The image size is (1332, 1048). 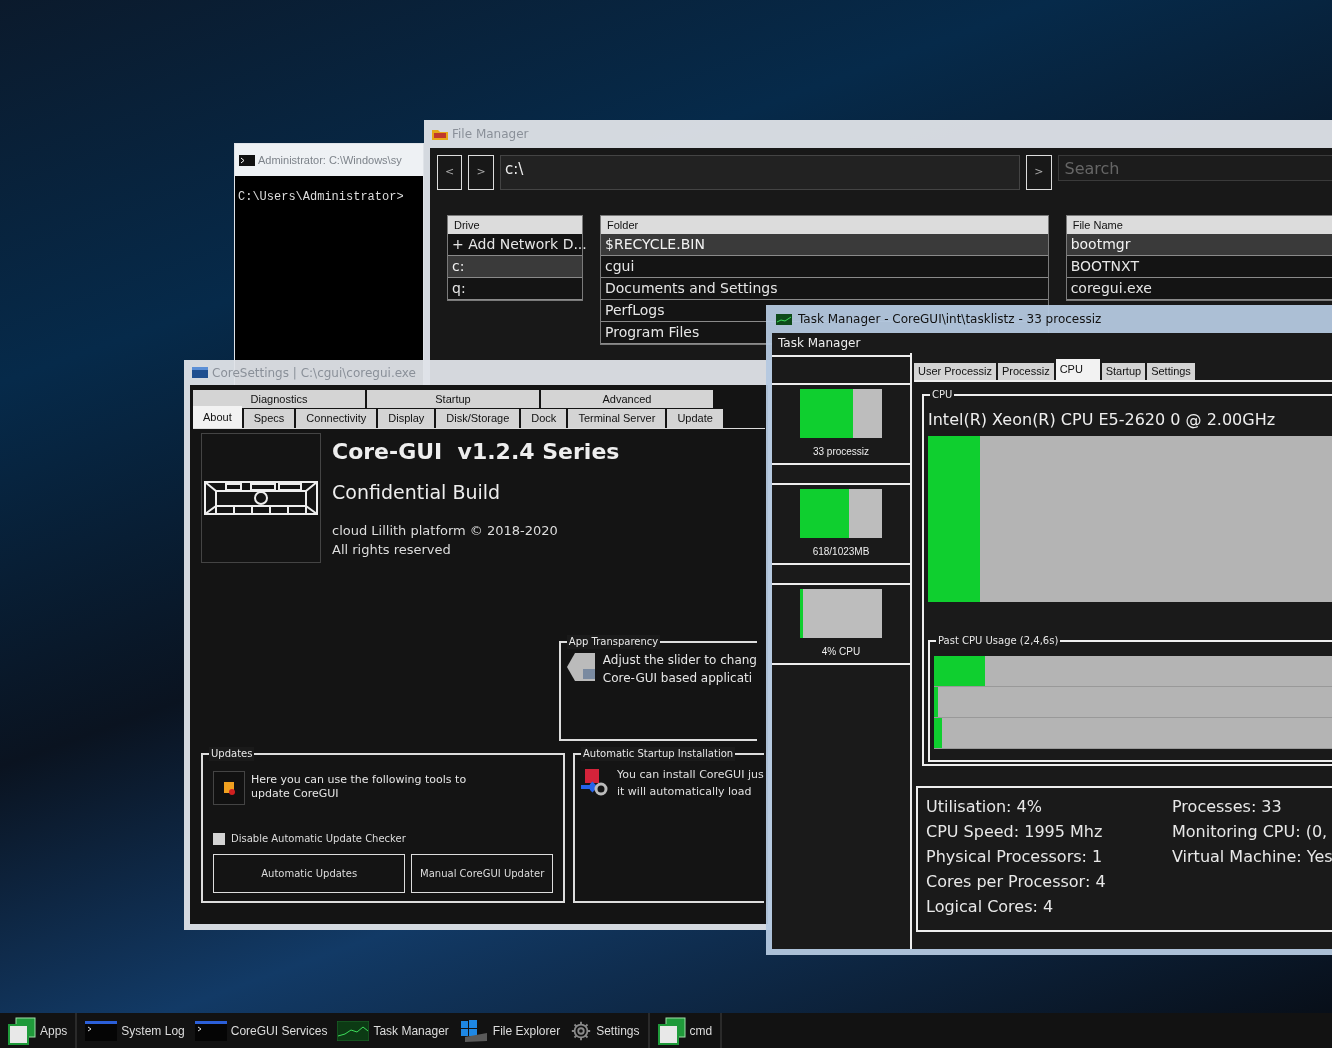 I want to click on stat-text: Logical Cores: 4, so click(x=990, y=907).